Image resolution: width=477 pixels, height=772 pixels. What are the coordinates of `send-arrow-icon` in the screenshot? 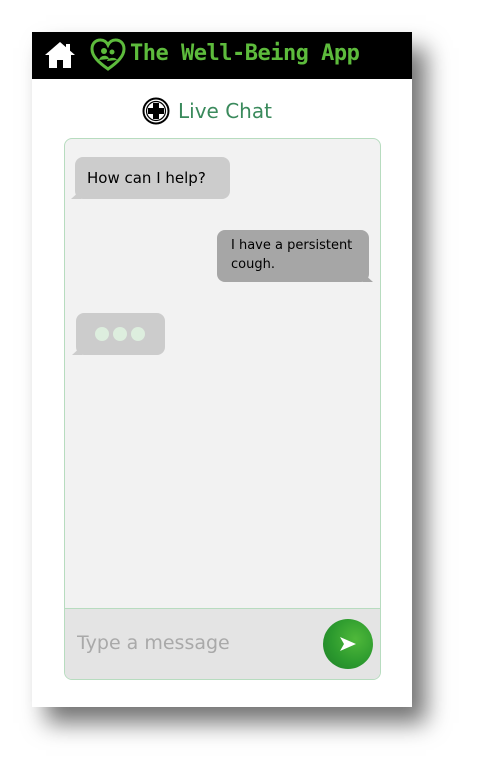 It's located at (348, 644).